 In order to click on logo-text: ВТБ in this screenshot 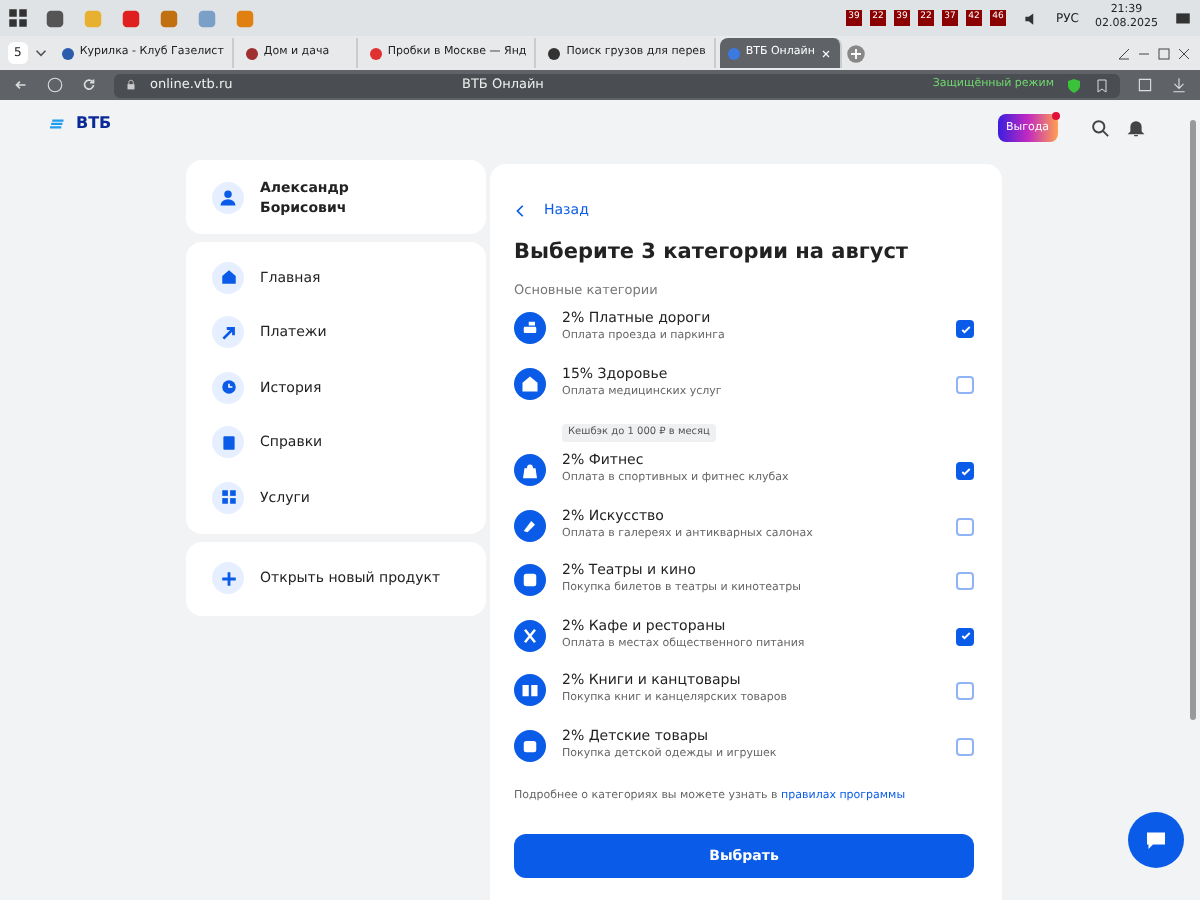, I will do `click(94, 124)`.